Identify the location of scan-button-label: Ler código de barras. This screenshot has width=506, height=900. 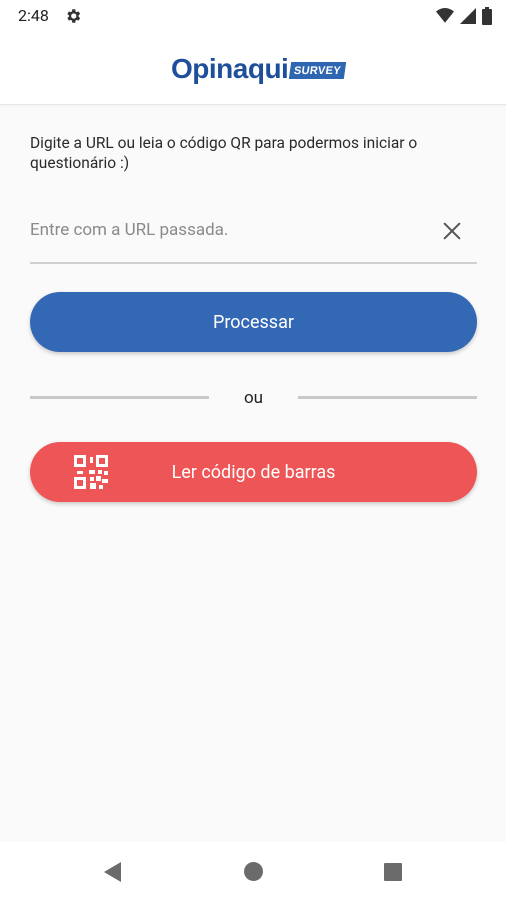
(253, 472).